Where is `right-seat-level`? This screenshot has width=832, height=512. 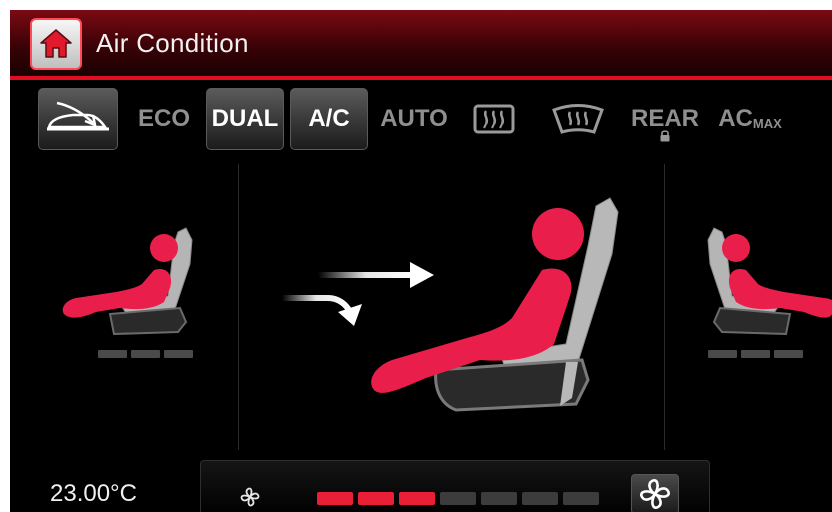 right-seat-level is located at coordinates (755, 354).